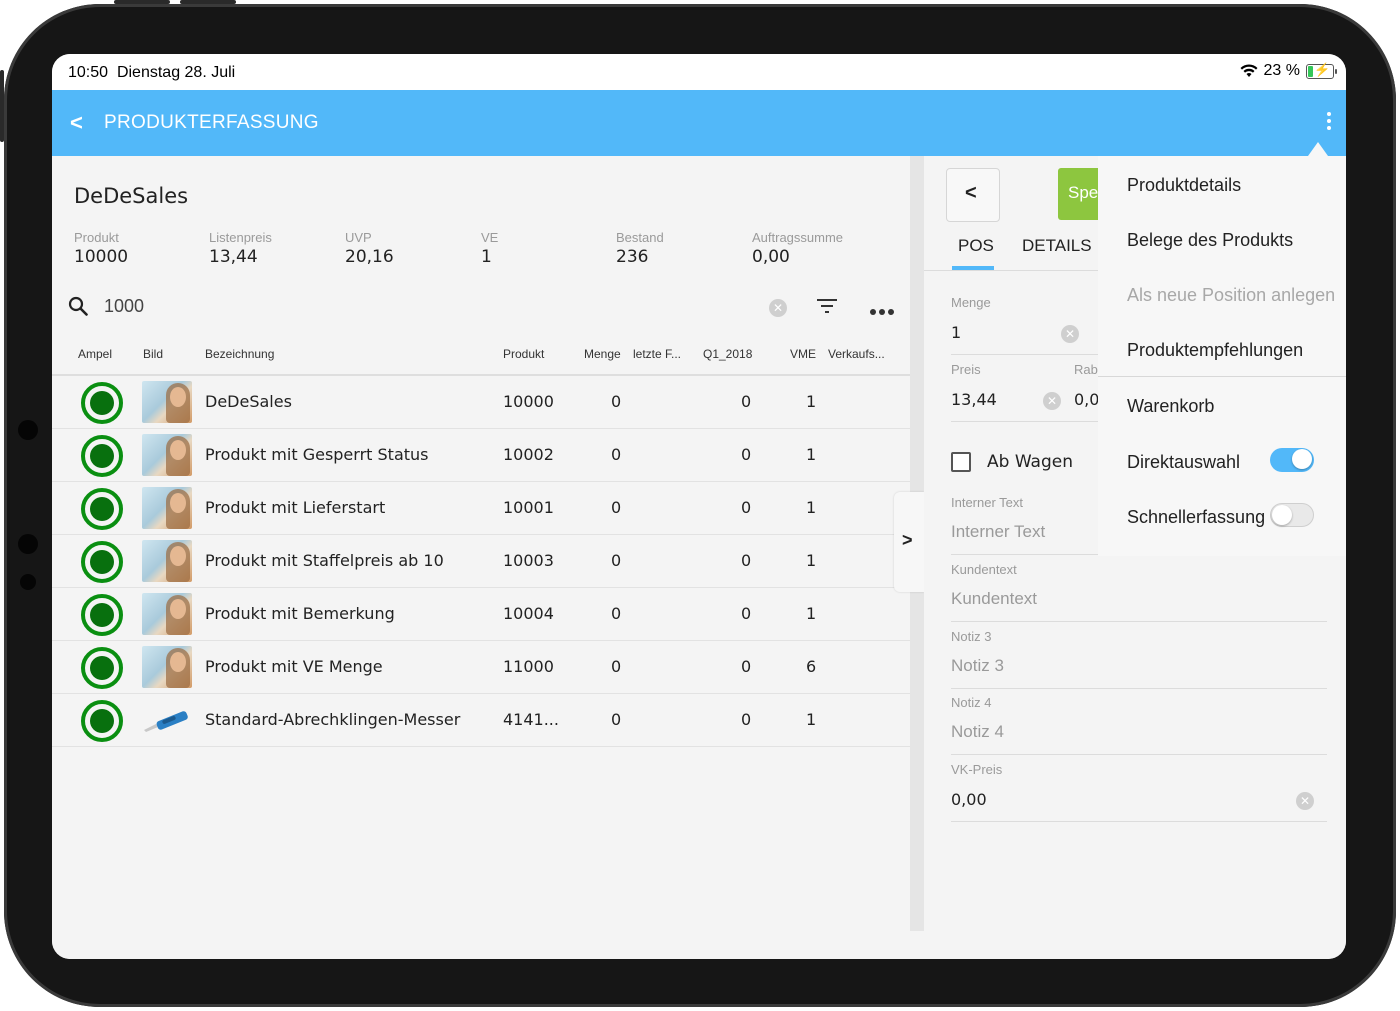 This screenshot has width=1400, height=1011. What do you see at coordinates (969, 799) in the screenshot?
I see `vk-preis-field: 0,00` at bounding box center [969, 799].